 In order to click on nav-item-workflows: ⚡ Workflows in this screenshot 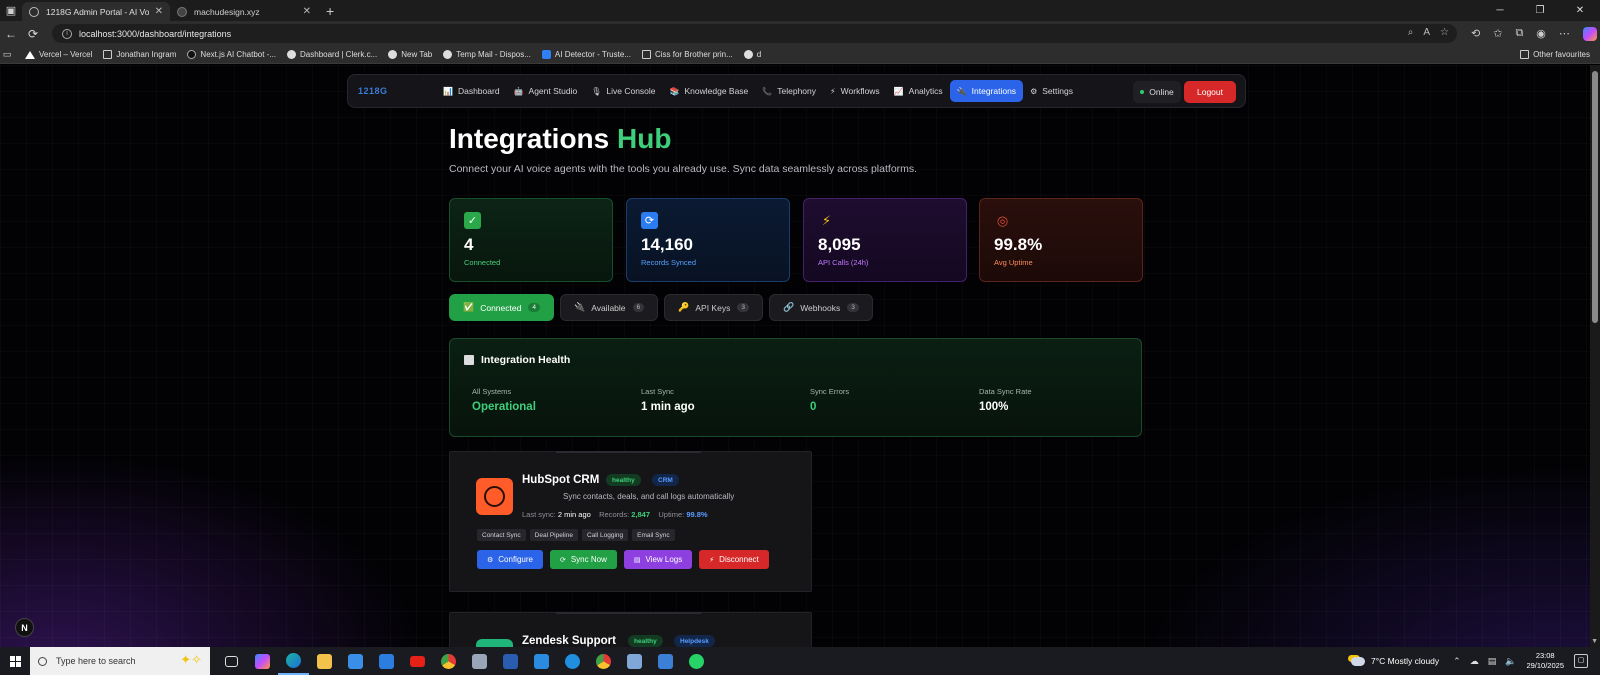, I will do `click(855, 91)`.